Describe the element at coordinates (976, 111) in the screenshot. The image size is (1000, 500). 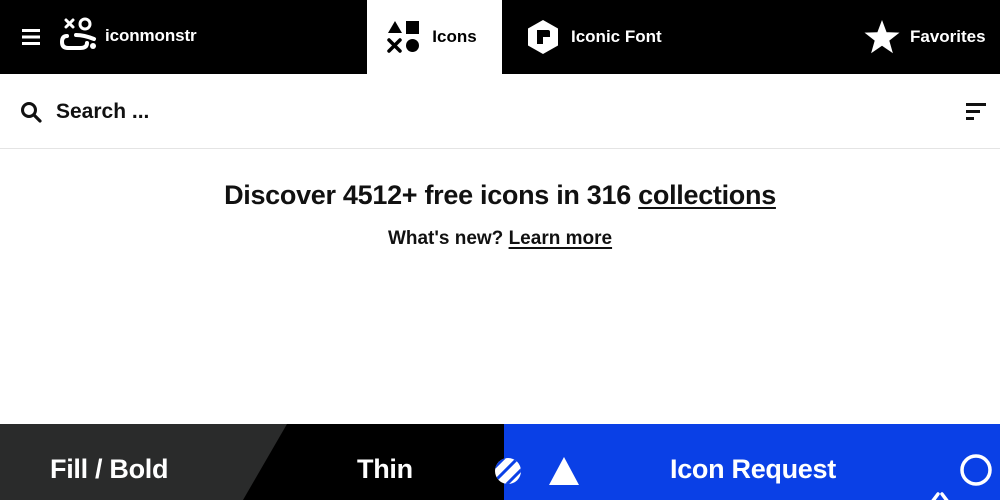
I see `filter-lines-icon` at that location.